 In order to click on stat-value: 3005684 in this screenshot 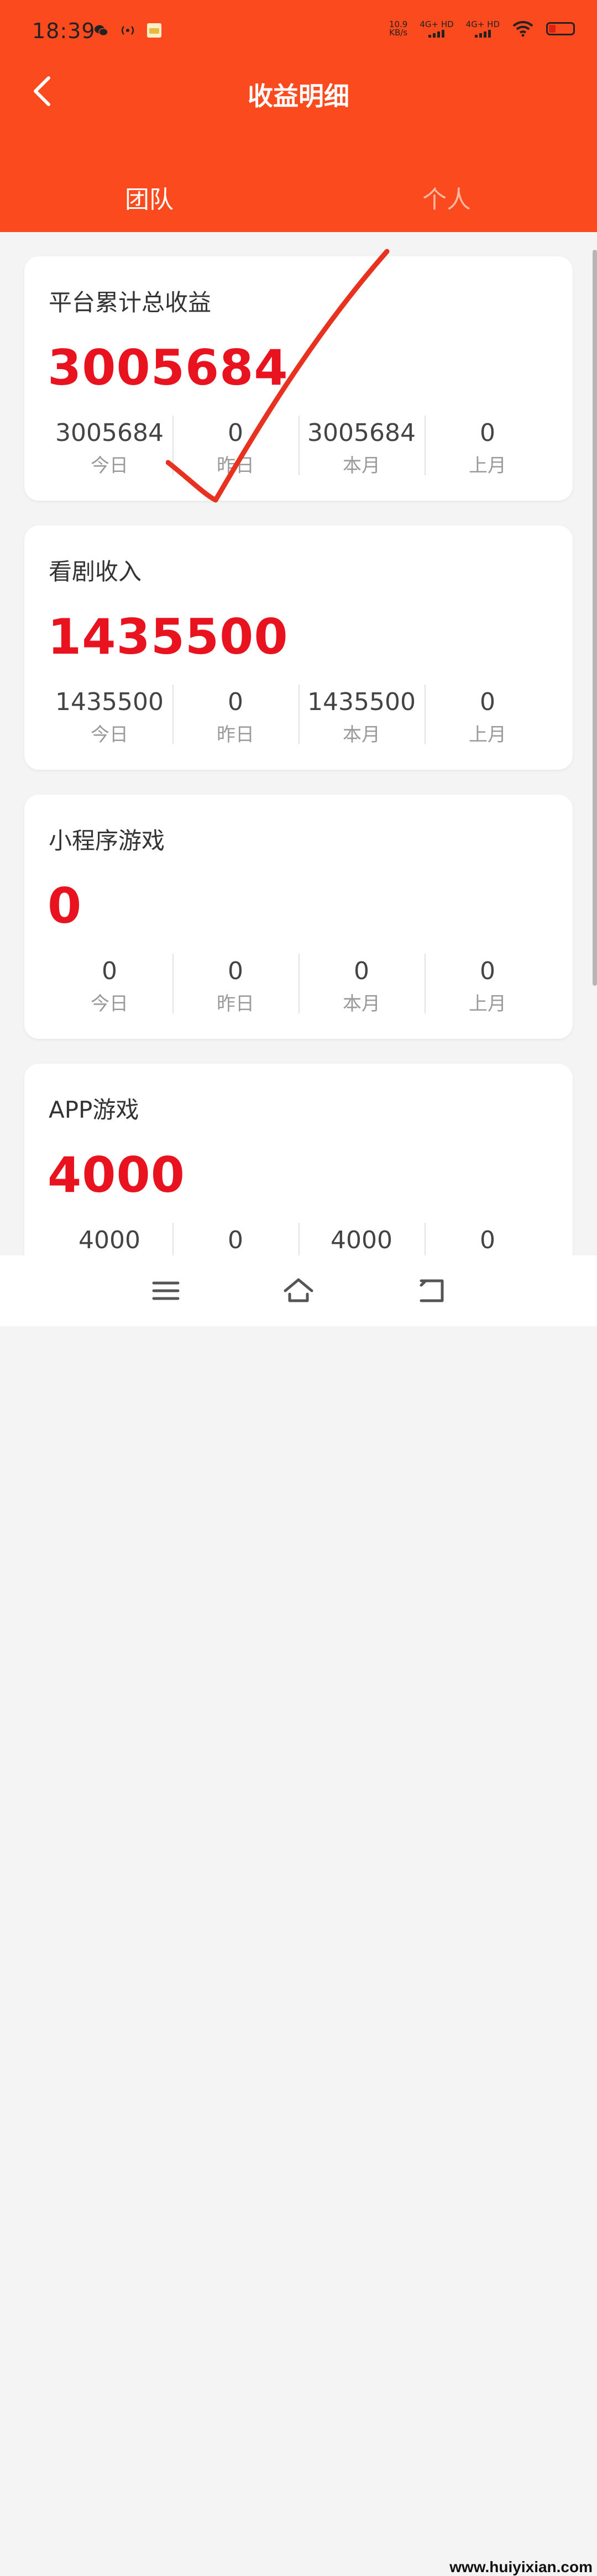, I will do `click(110, 433)`.